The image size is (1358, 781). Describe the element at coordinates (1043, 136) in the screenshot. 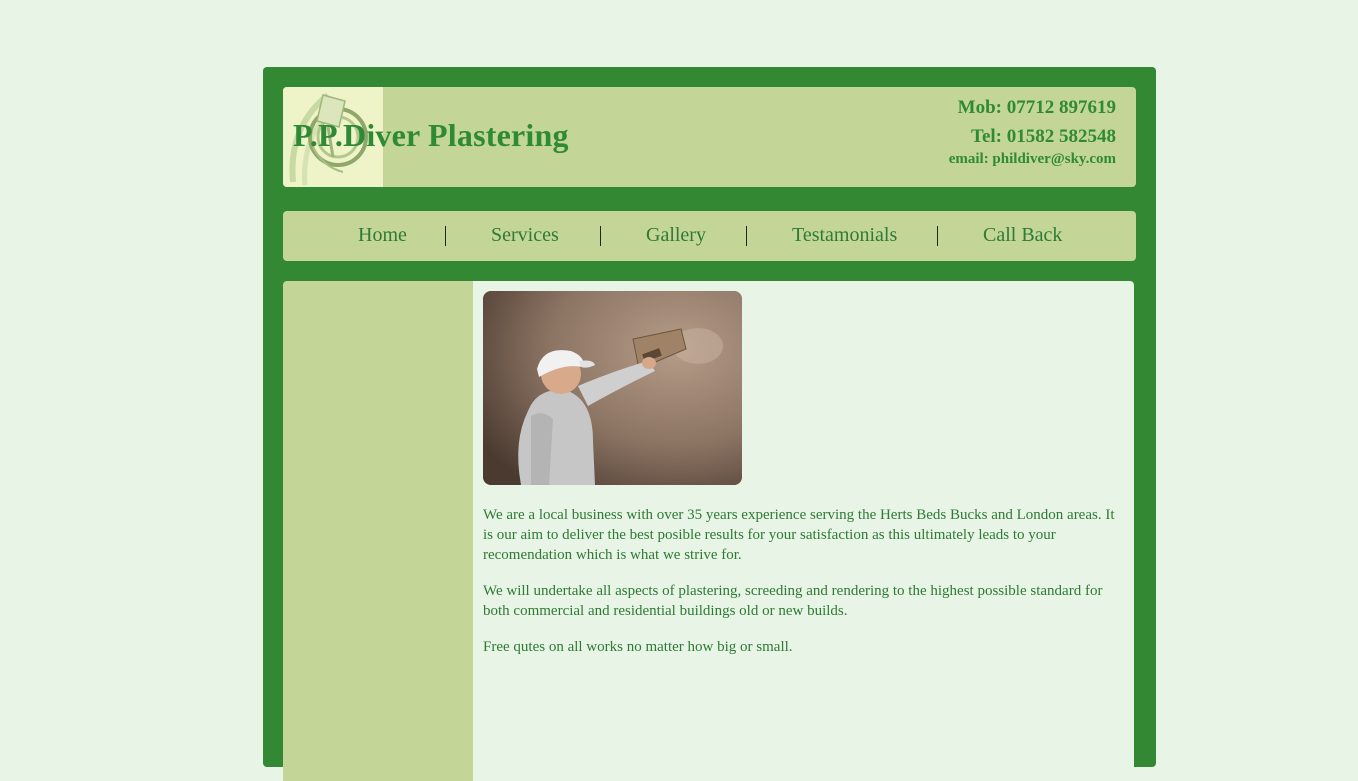

I see `telephone-number: Tel: 01582 582548` at that location.